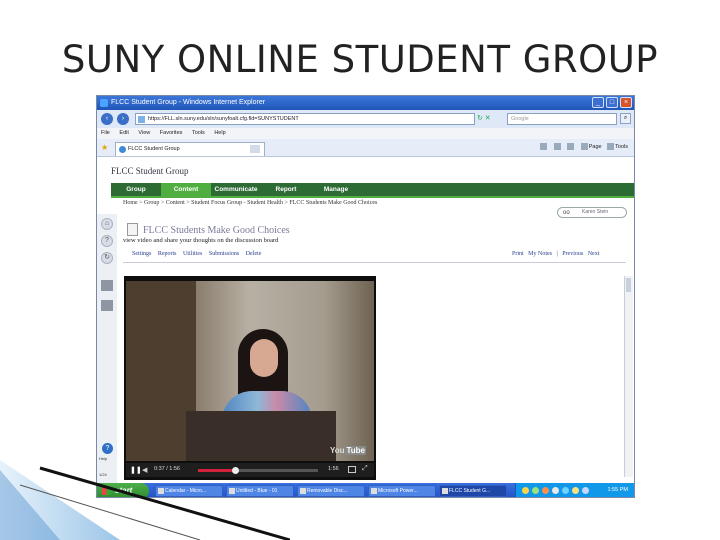 The width and height of the screenshot is (720, 540). What do you see at coordinates (572, 254) in the screenshot?
I see `previous-link: Previous` at bounding box center [572, 254].